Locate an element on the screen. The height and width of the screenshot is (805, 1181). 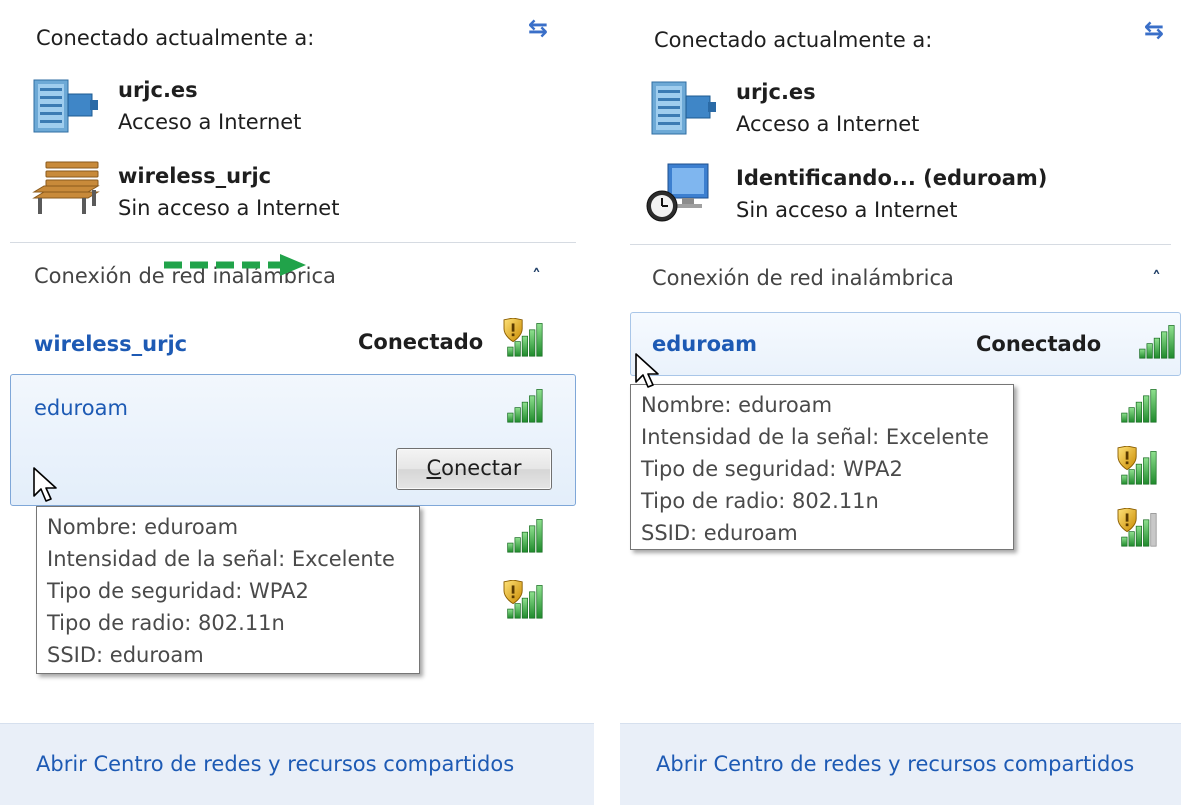
connect-accelerator: C is located at coordinates (434, 468).